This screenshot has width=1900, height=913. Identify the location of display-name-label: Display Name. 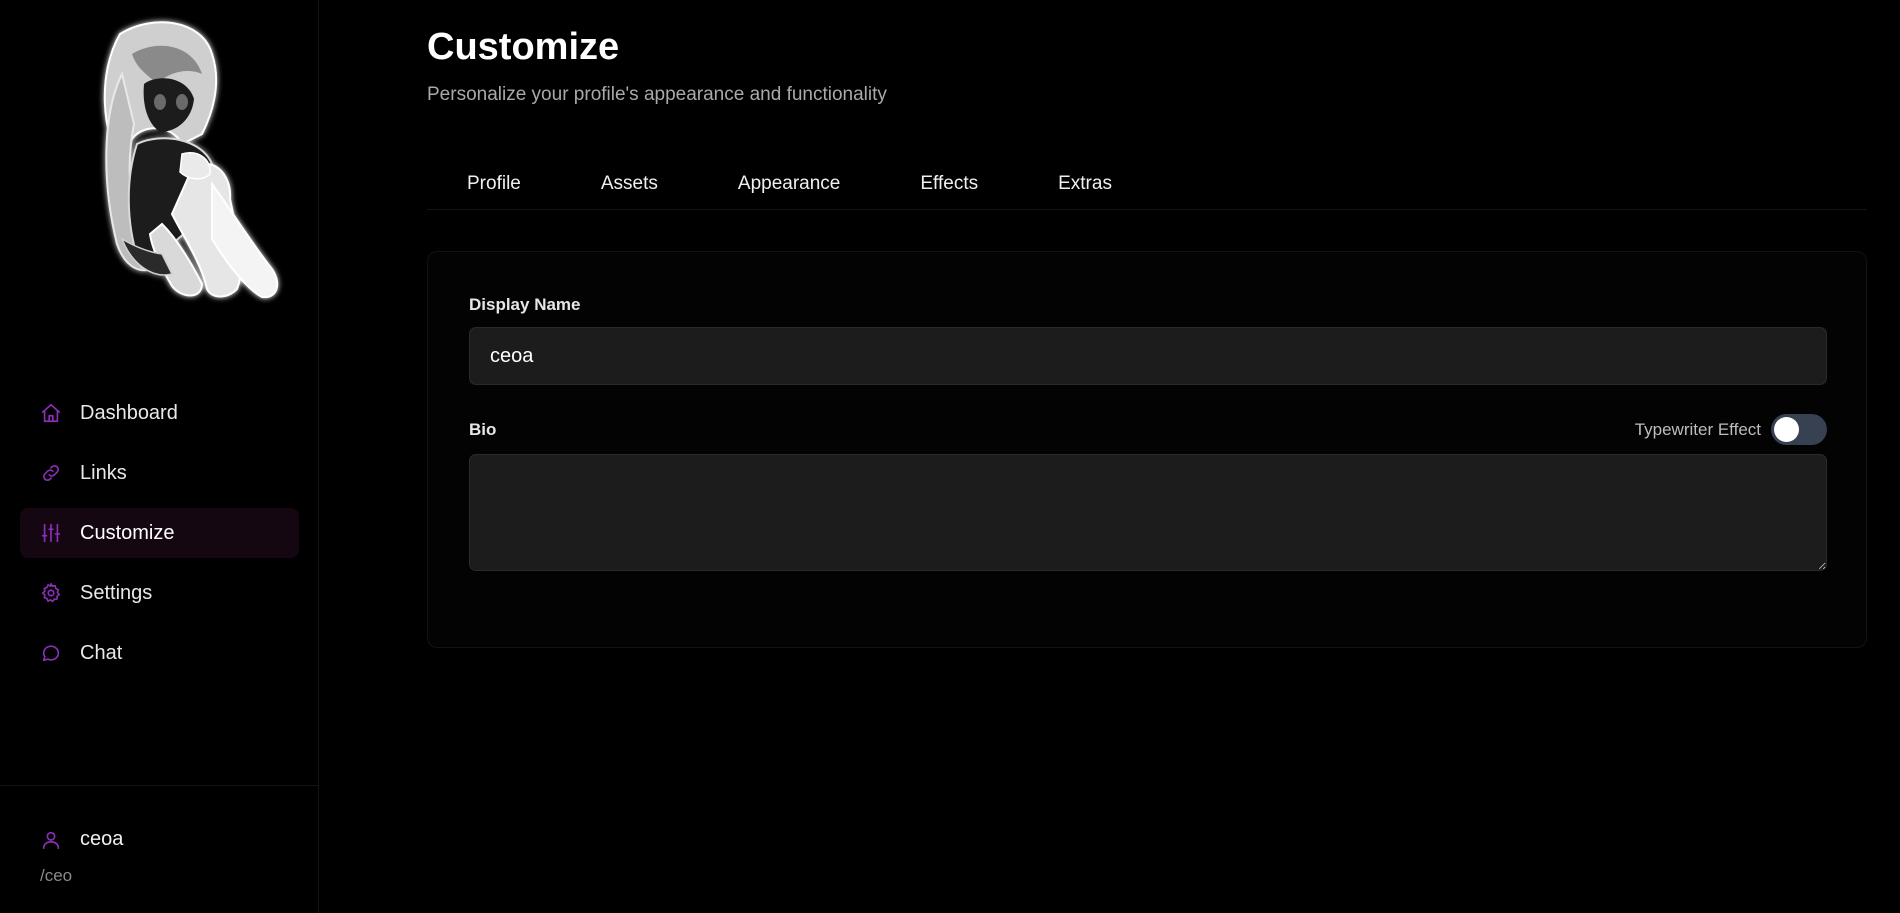
(525, 304).